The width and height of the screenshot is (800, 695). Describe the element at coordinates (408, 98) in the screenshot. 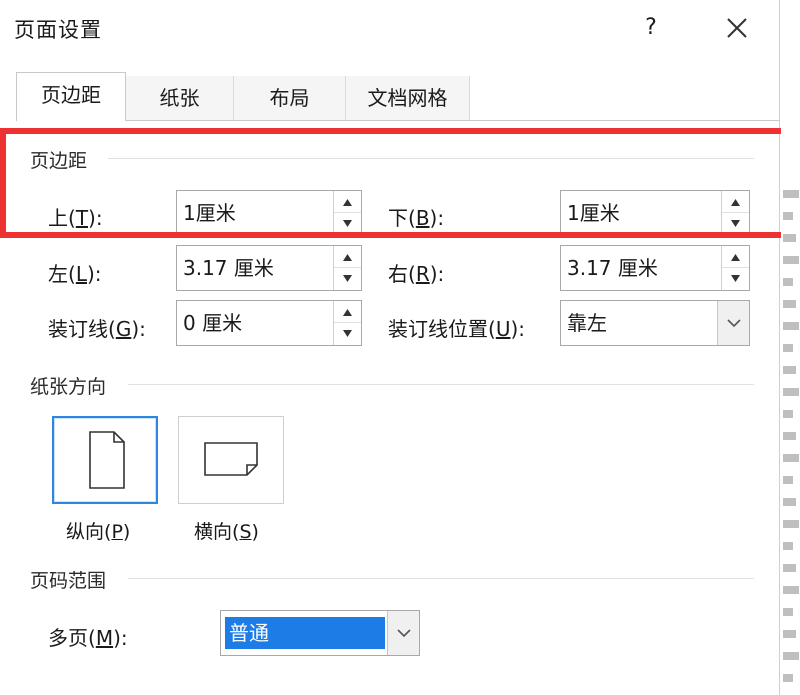

I see `tab-document-grid: 文档网格` at that location.